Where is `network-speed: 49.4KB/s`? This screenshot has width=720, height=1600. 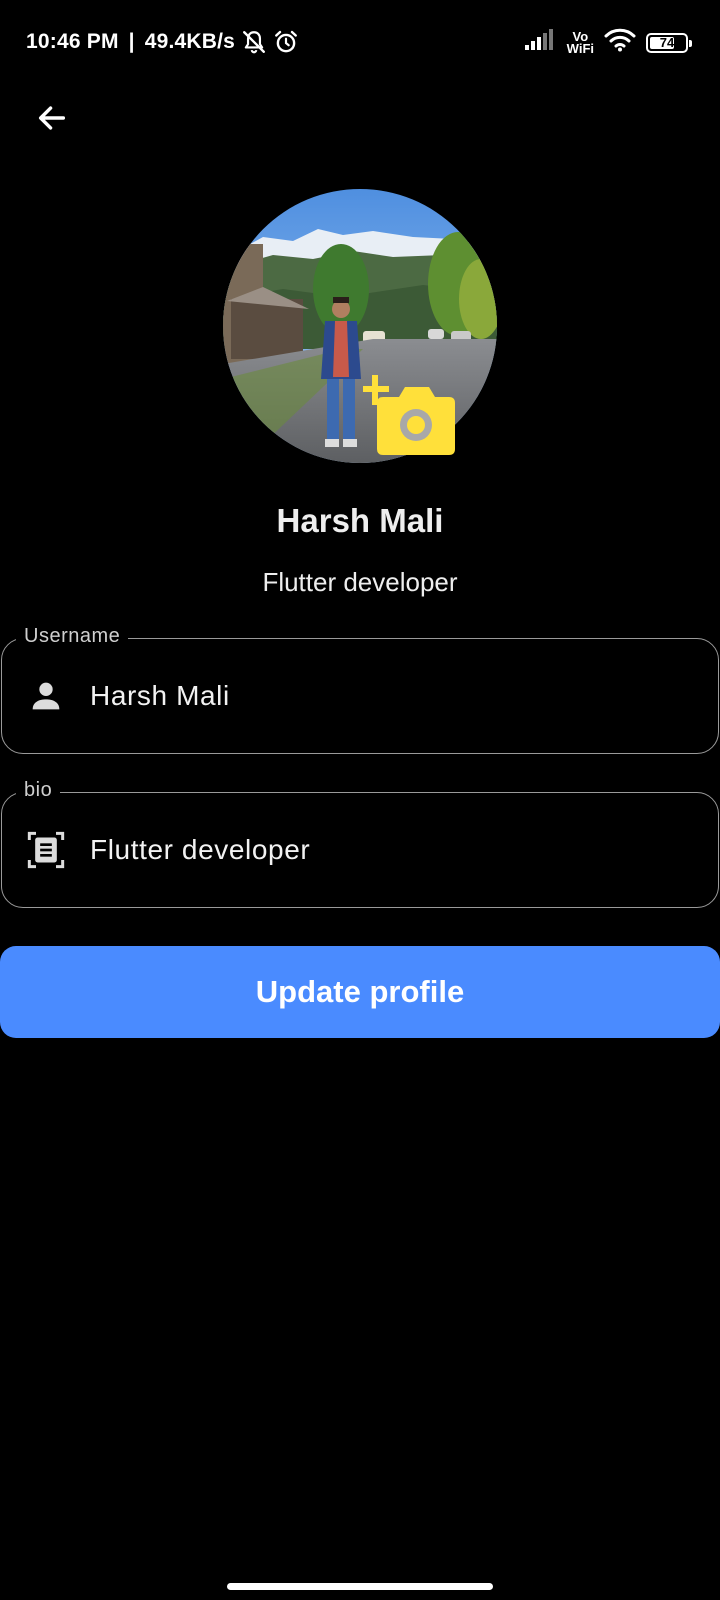
network-speed: 49.4KB/s is located at coordinates (190, 41).